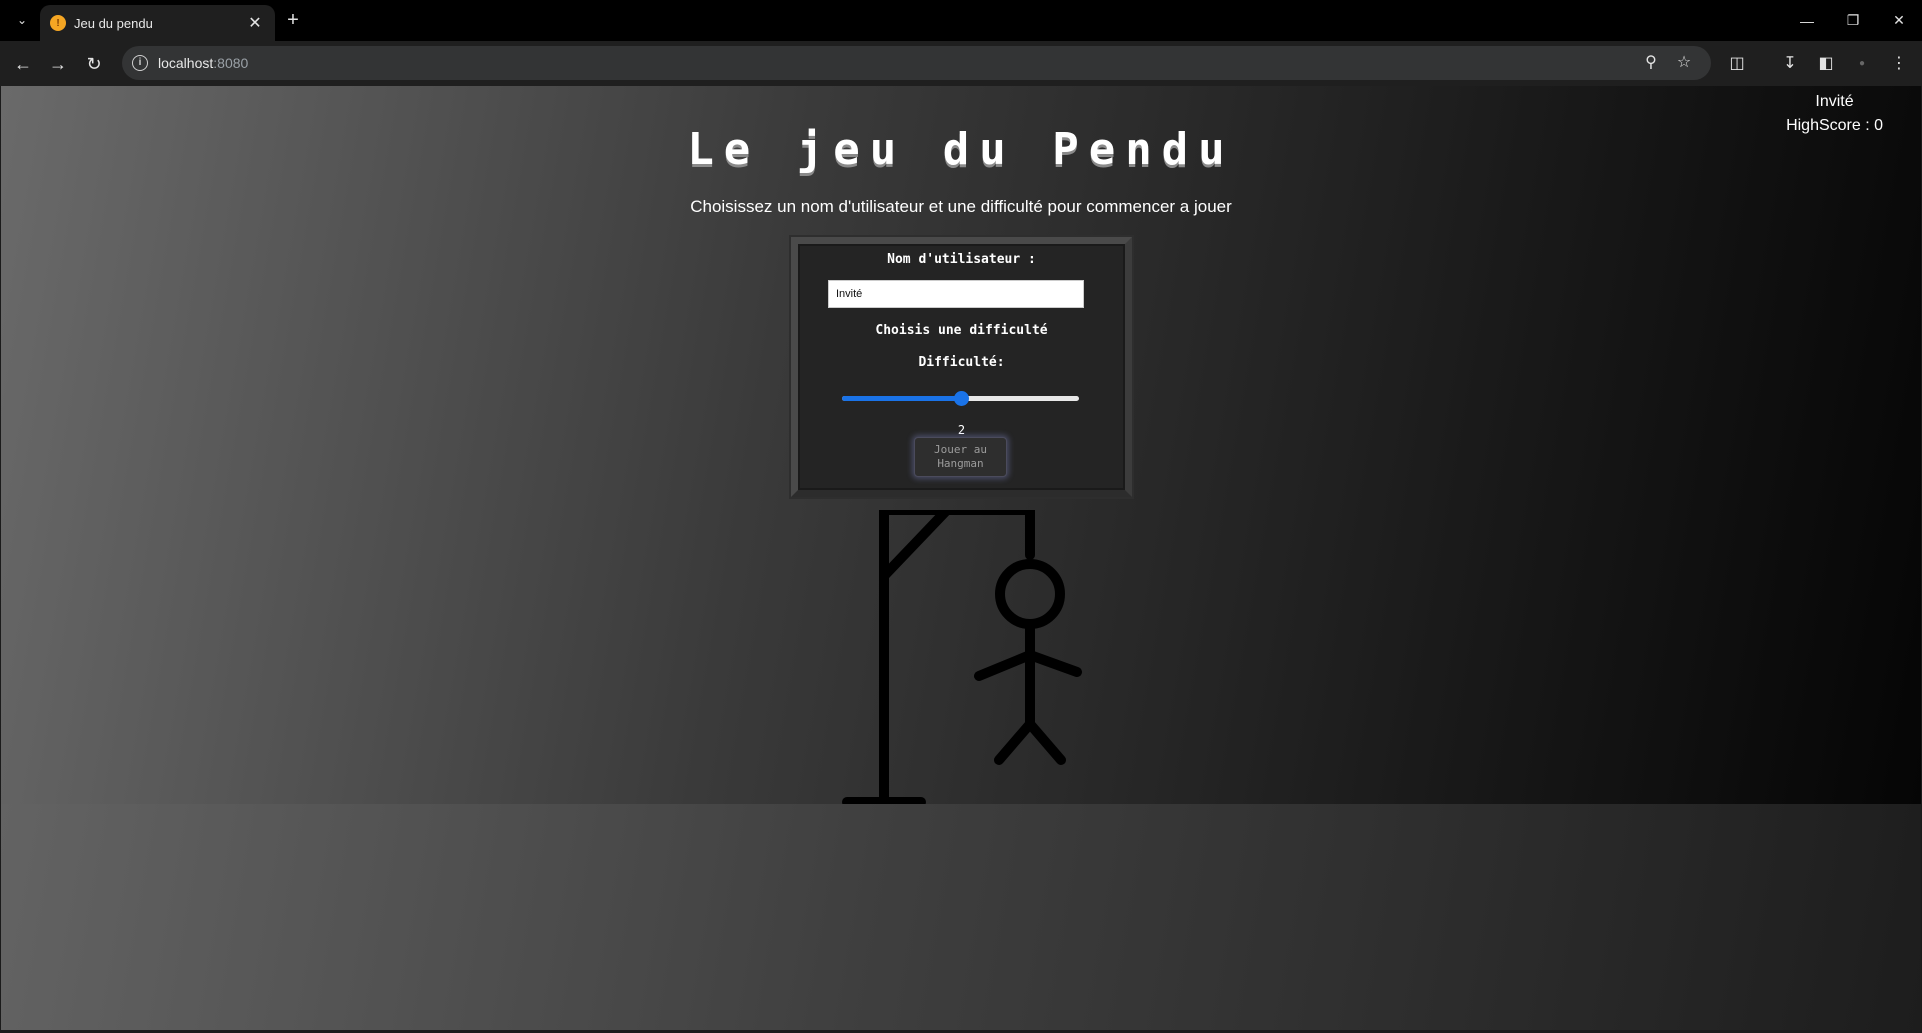 The image size is (1922, 1033). I want to click on extensions-icon: ◫, so click(1737, 64).